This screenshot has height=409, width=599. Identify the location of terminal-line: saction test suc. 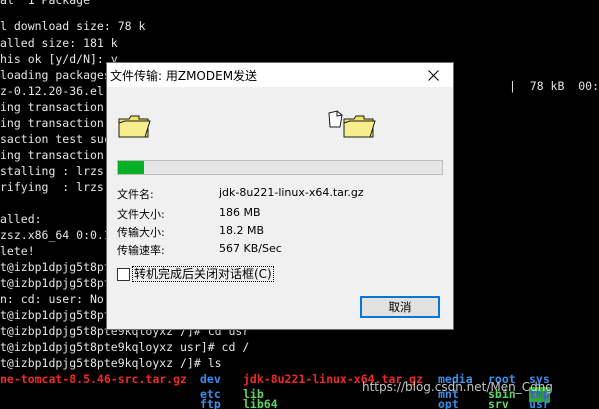
(55, 139).